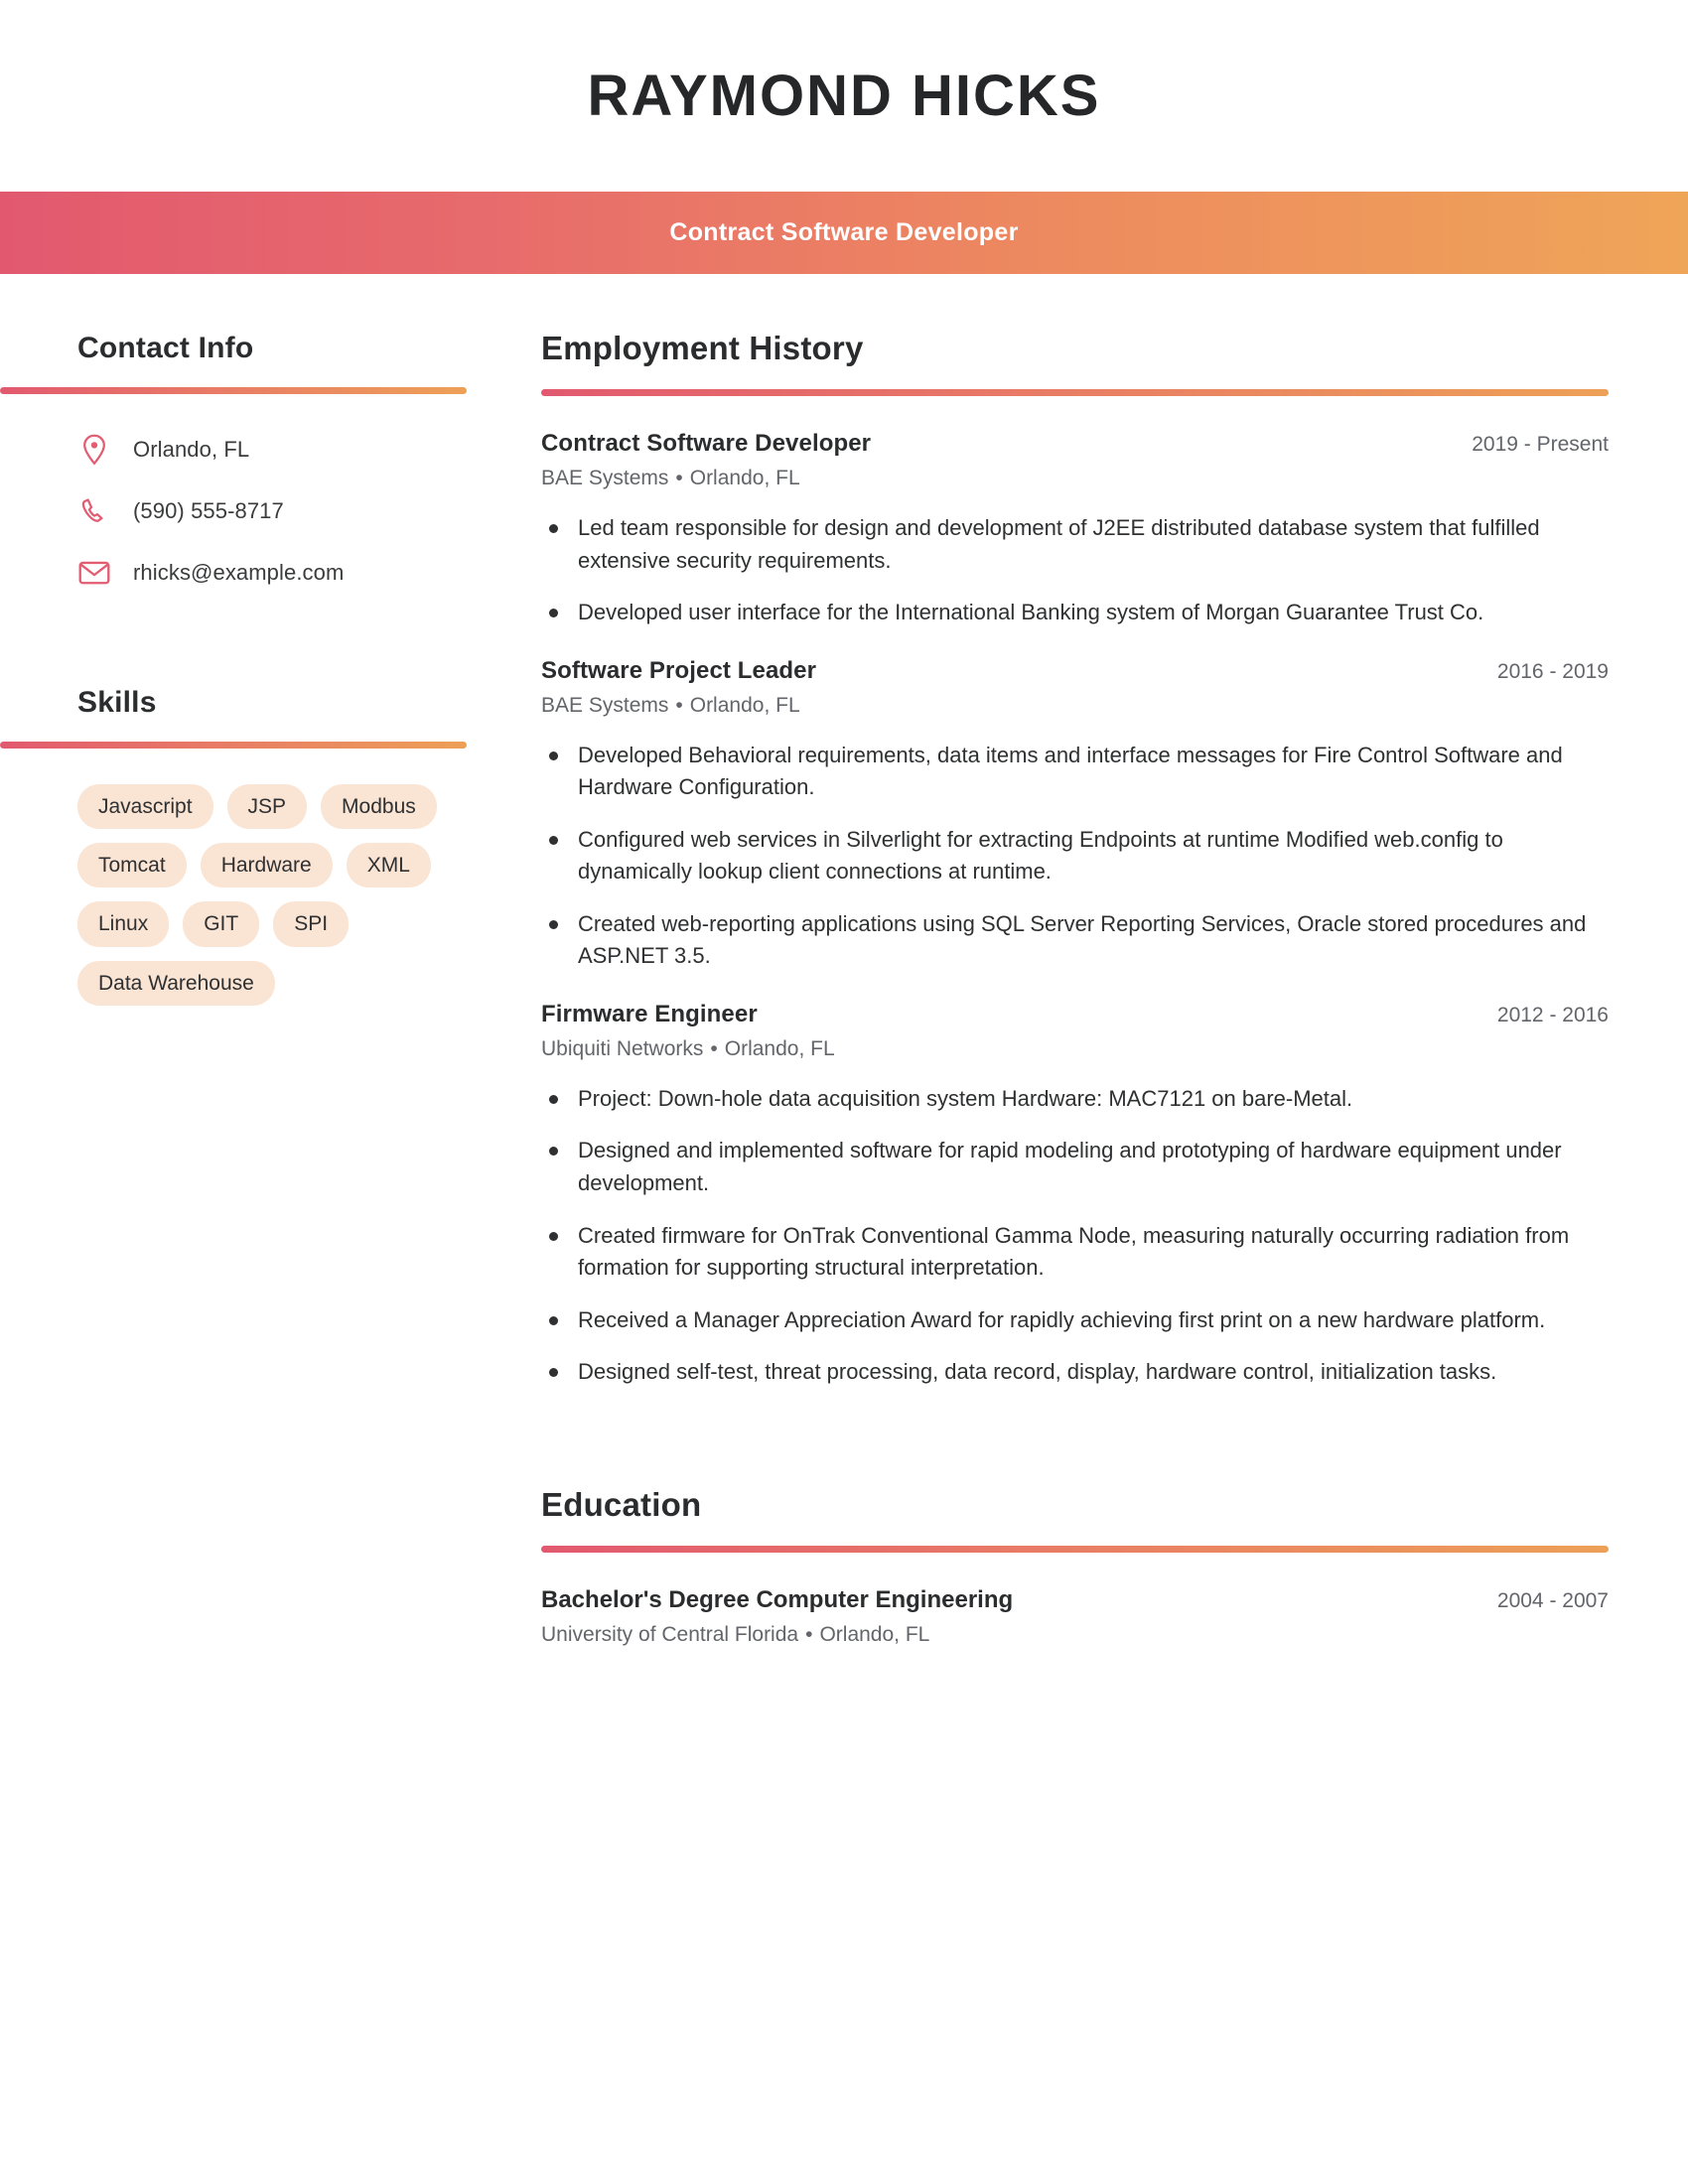  What do you see at coordinates (309, 511) in the screenshot?
I see `contact-item-phone: (590) 555-8717` at bounding box center [309, 511].